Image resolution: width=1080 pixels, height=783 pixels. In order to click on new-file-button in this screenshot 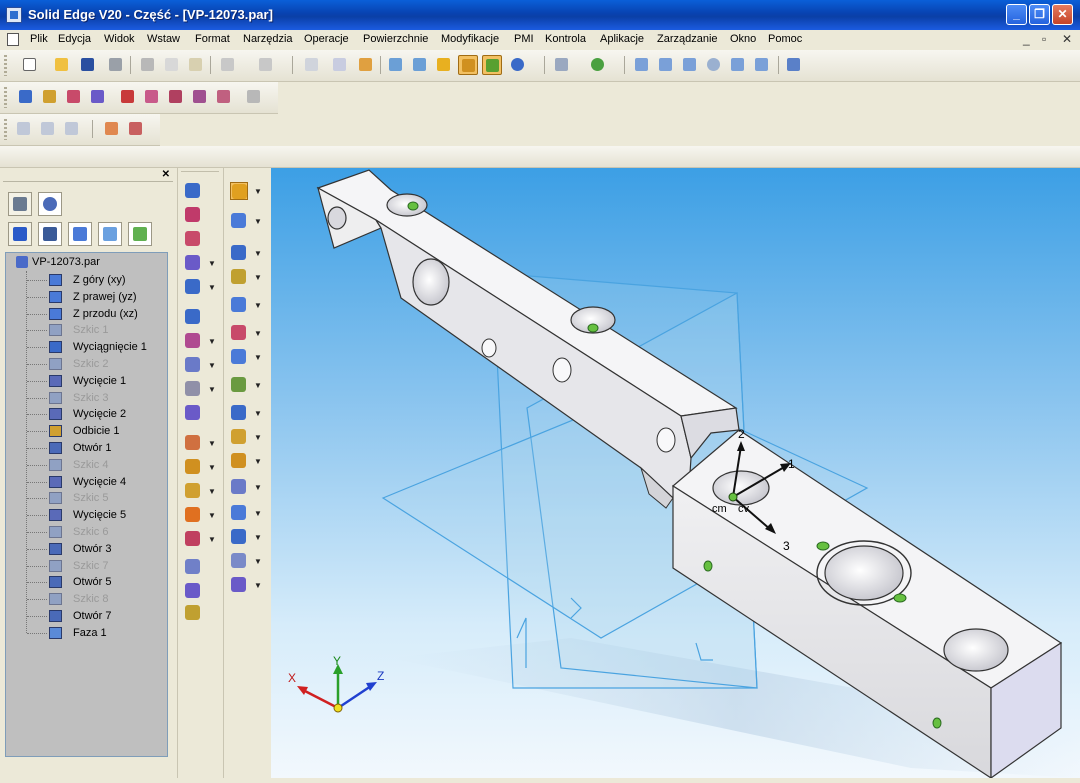, I will do `click(30, 65)`.